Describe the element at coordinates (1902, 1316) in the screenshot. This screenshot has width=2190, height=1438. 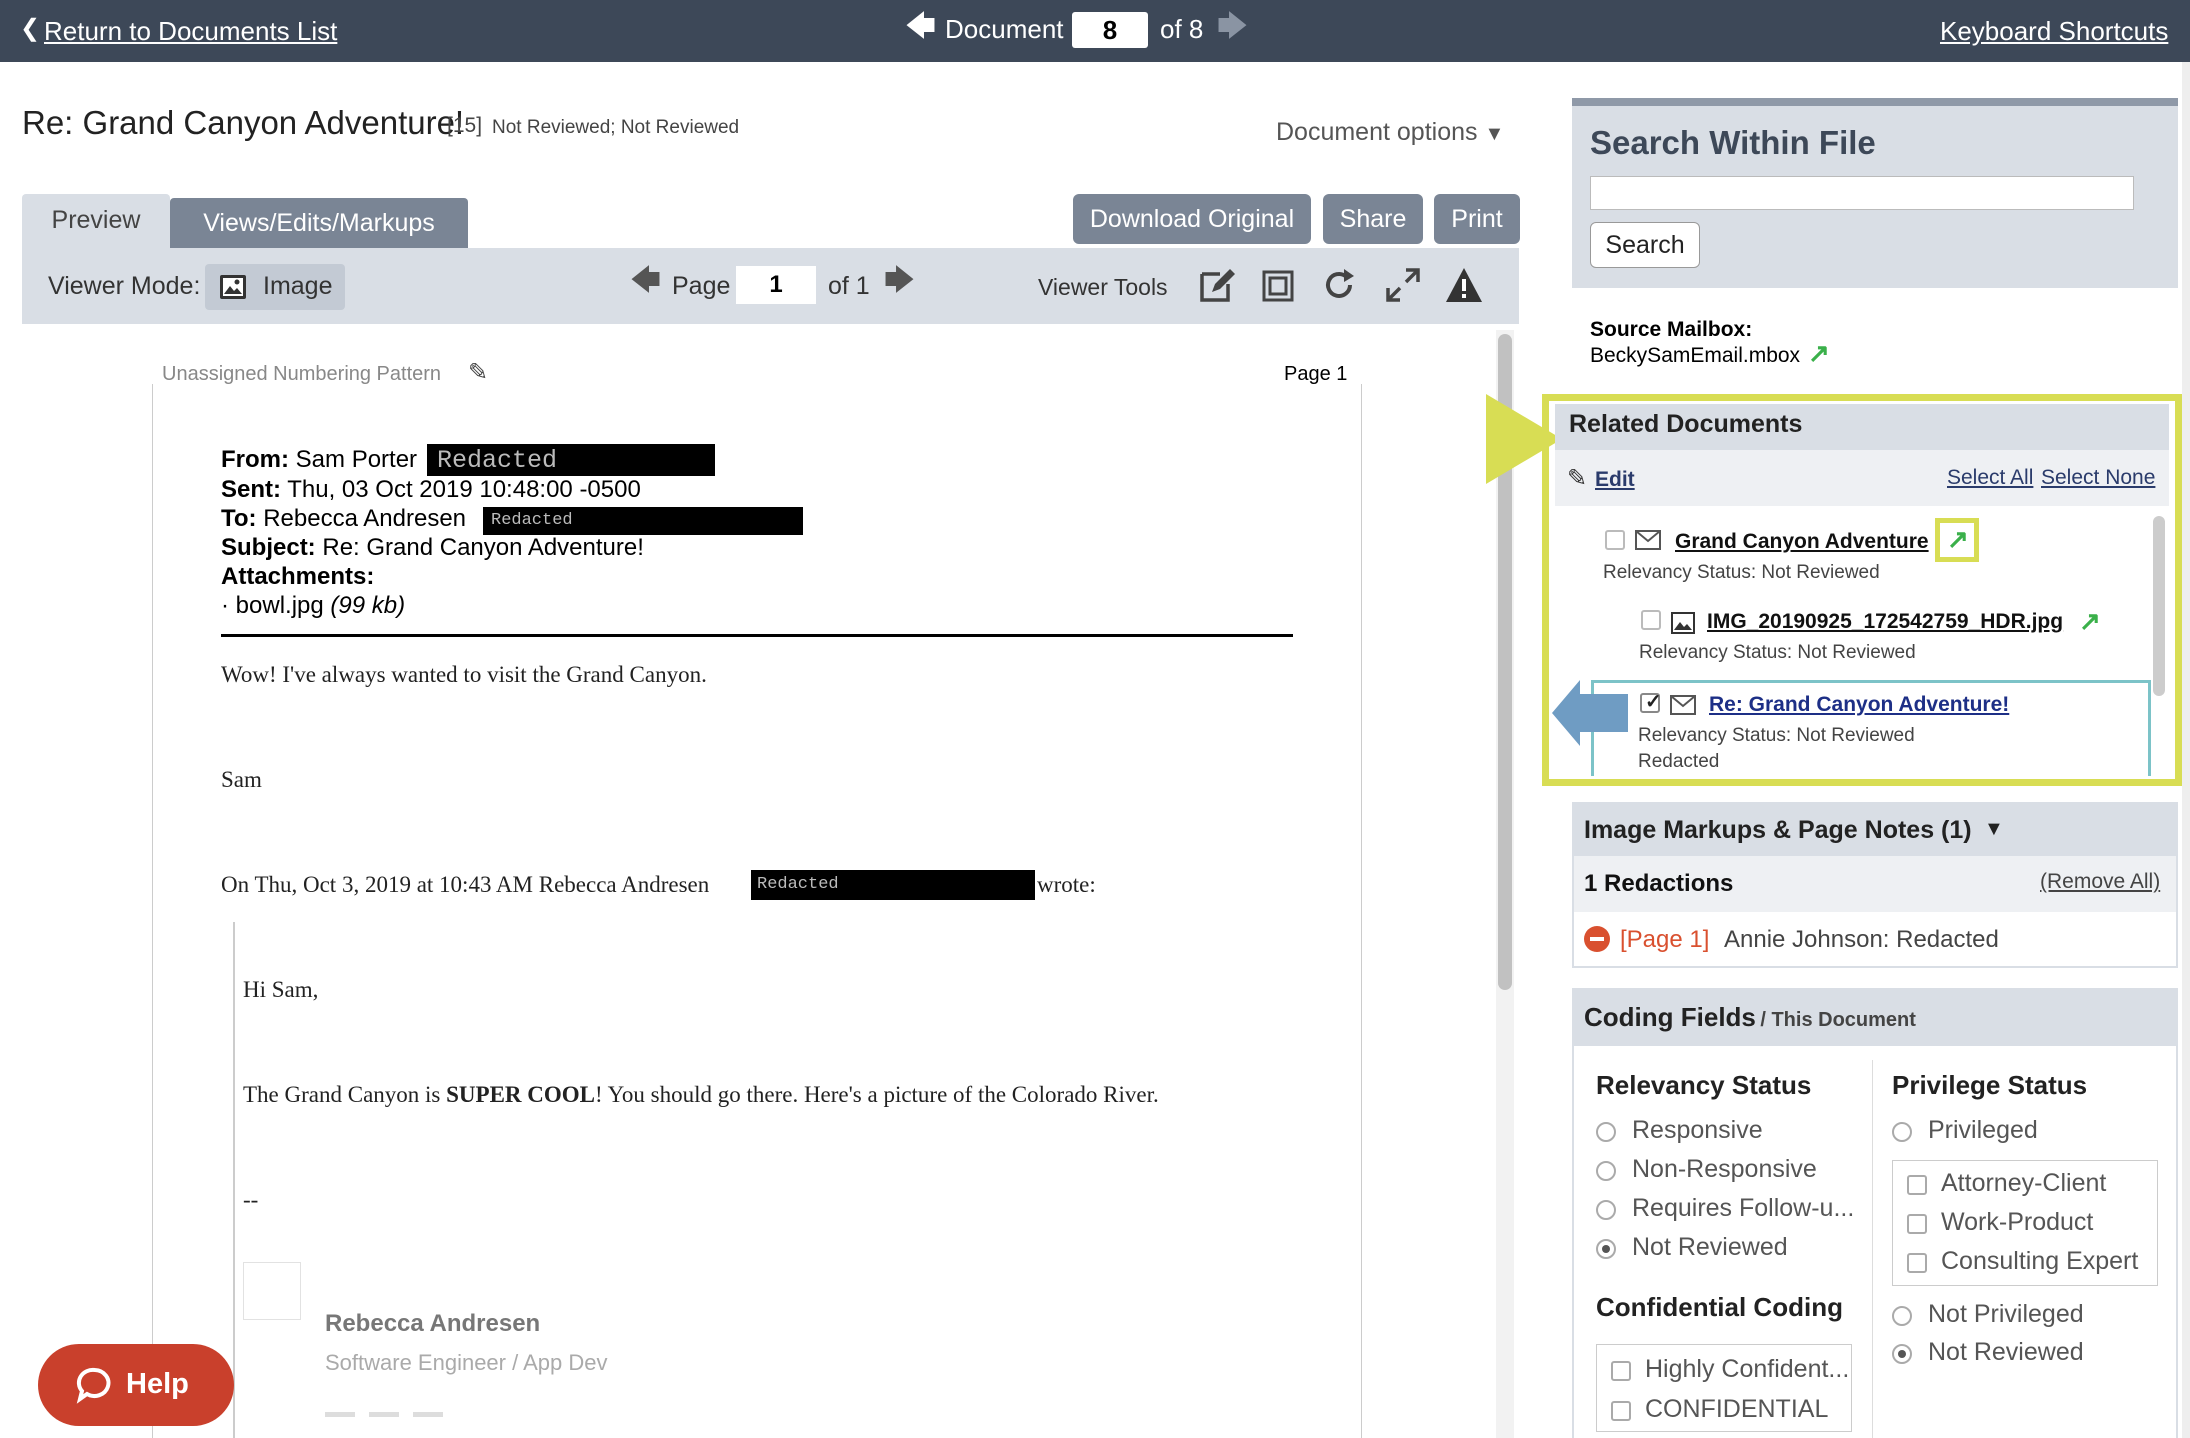
I see `radio-not-privileged` at that location.